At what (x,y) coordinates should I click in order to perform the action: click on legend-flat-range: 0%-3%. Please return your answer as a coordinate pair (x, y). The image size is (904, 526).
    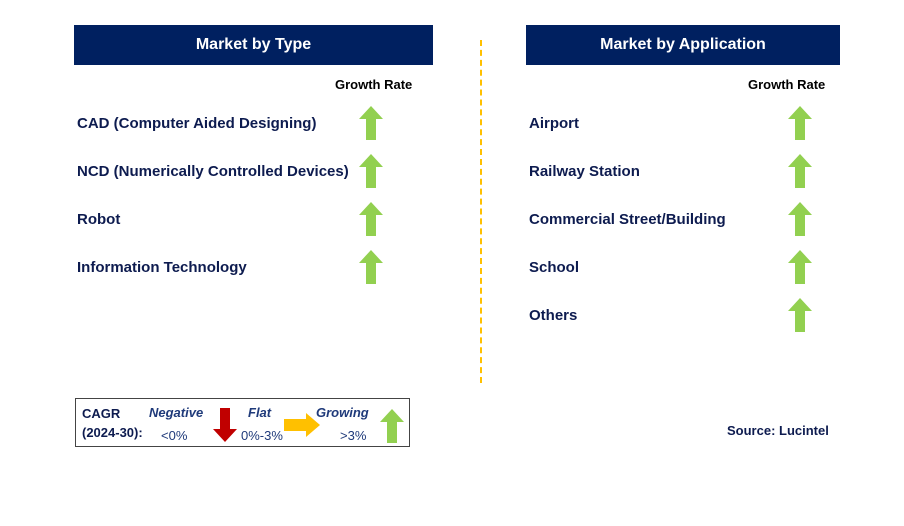
    Looking at the image, I should click on (262, 435).